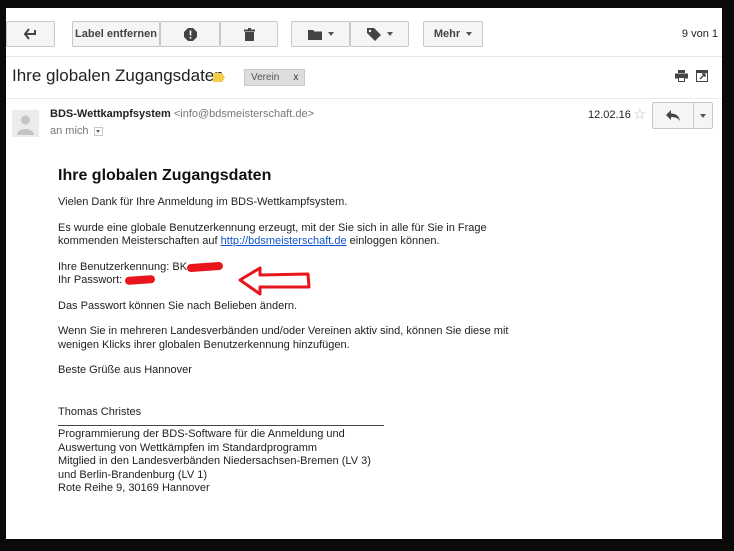 The image size is (734, 551). I want to click on site-link: http://bdsmeisterschaft.de, so click(284, 241).